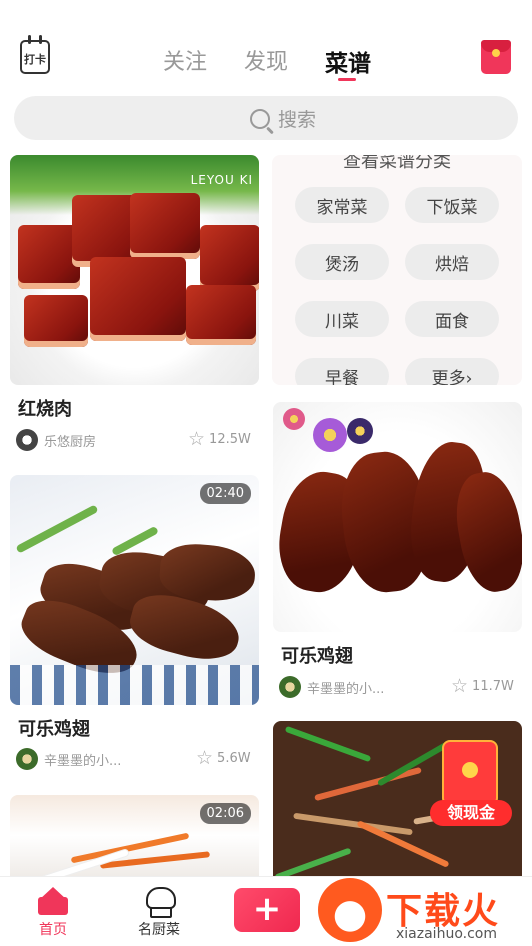 This screenshot has height=946, width=532. I want to click on recipe-author: 乐悠厨房, so click(56, 440).